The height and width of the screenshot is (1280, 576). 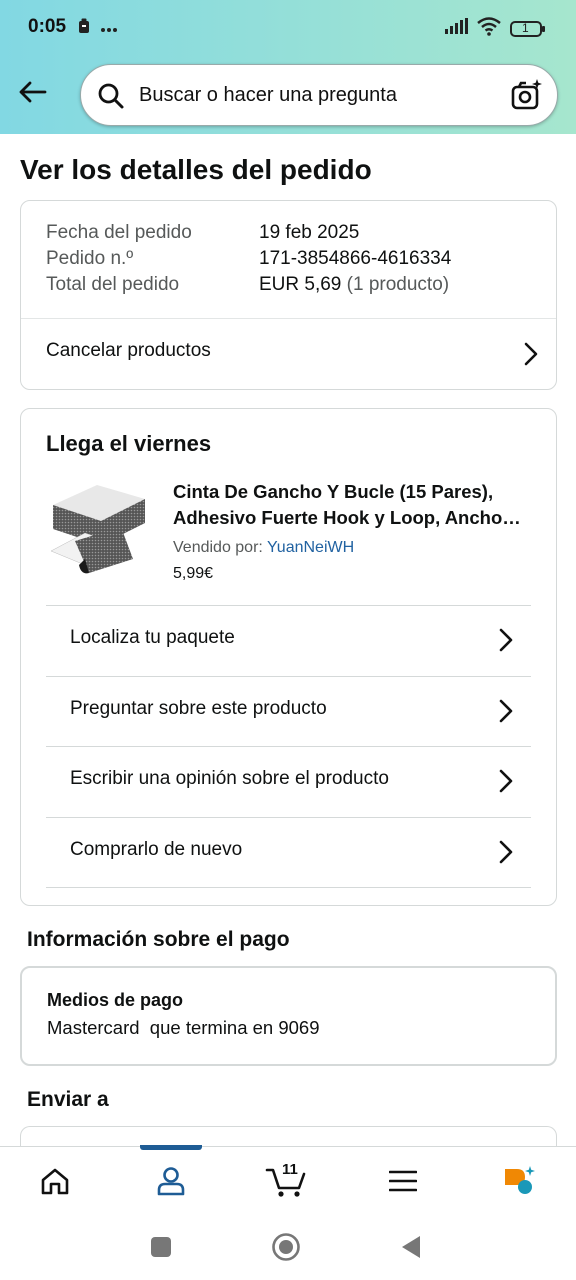 I want to click on back-arrow-icon, so click(x=33, y=92).